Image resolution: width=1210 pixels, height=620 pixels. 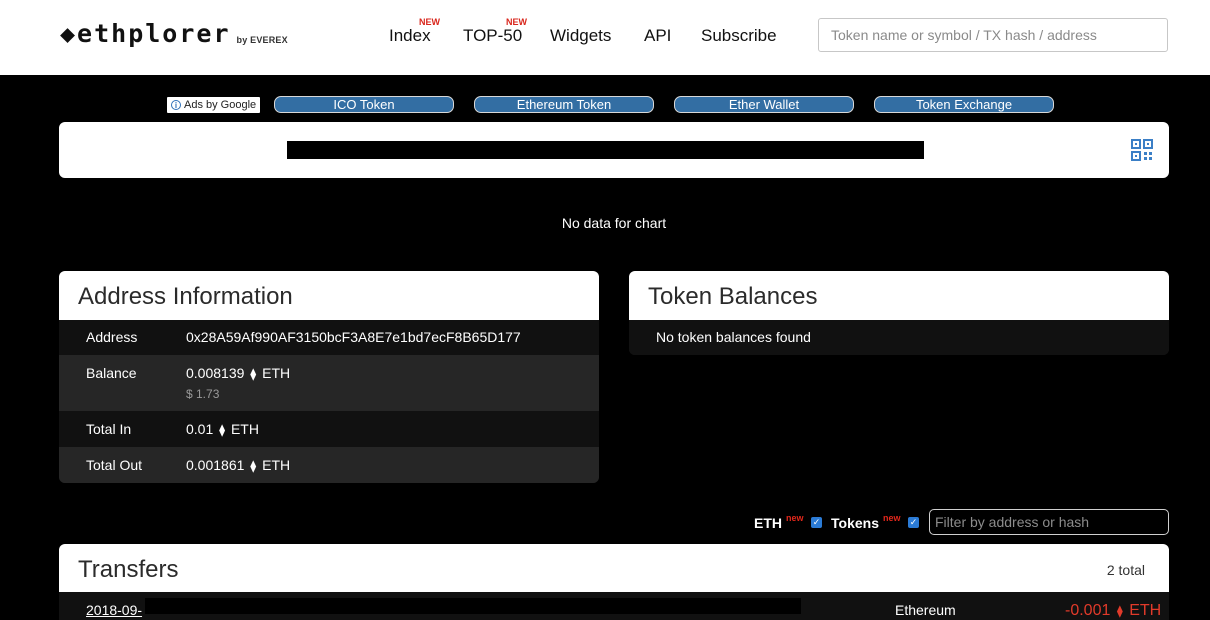 What do you see at coordinates (220, 105) in the screenshot?
I see `ads-by-google-text: Ads by Google` at bounding box center [220, 105].